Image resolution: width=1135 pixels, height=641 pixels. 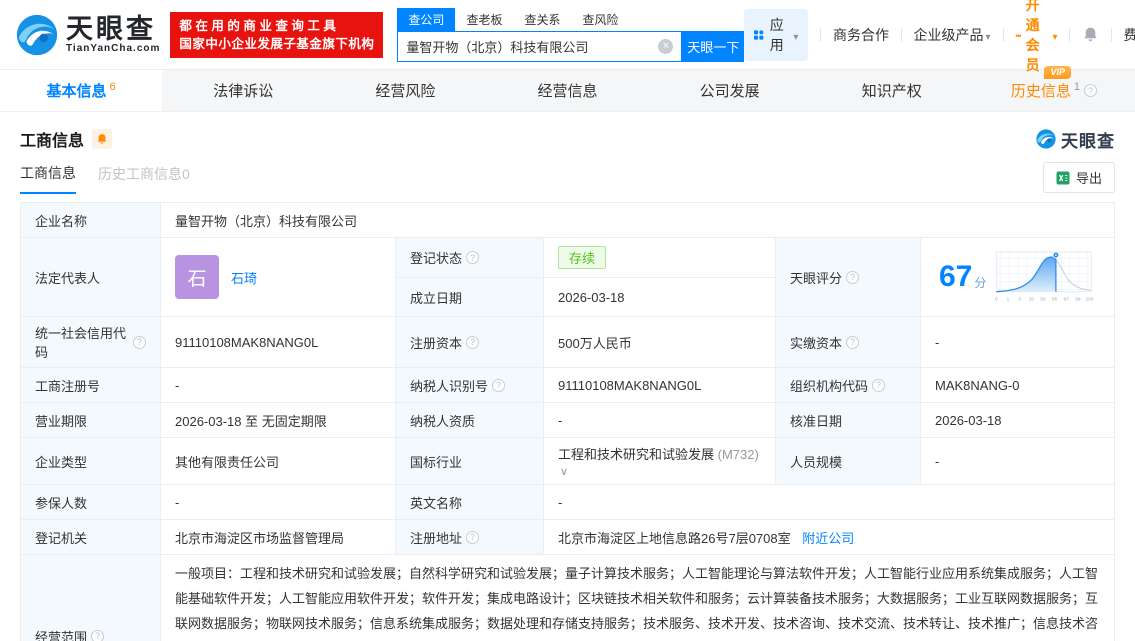 What do you see at coordinates (87, 35) in the screenshot?
I see `logo: 天眼查 TianYanCha.com` at bounding box center [87, 35].